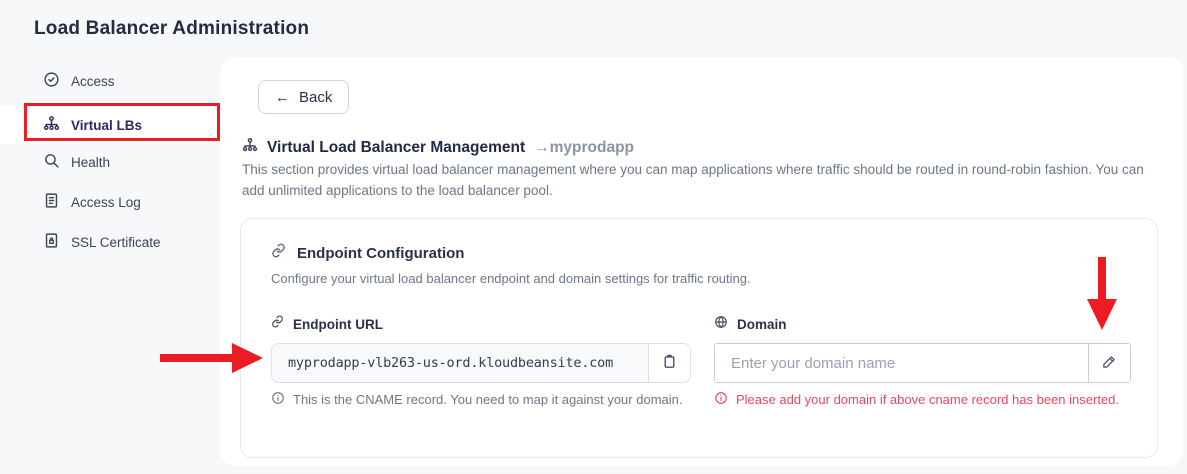 The width and height of the screenshot is (1187, 474). I want to click on annotation-arrow-right, so click(211, 358).